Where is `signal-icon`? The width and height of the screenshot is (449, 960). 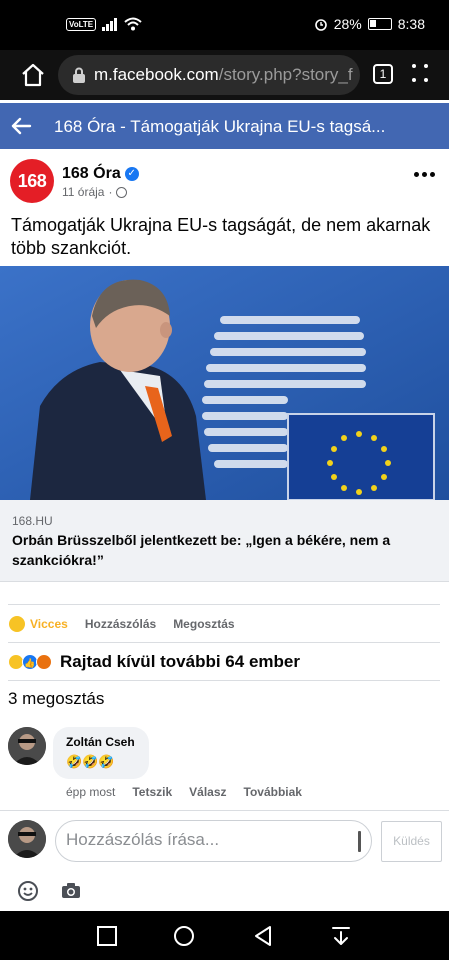 signal-icon is located at coordinates (110, 24).